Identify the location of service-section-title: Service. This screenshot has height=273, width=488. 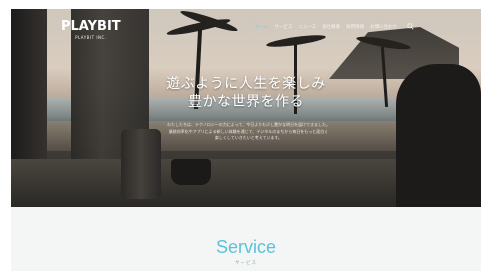
(246, 247).